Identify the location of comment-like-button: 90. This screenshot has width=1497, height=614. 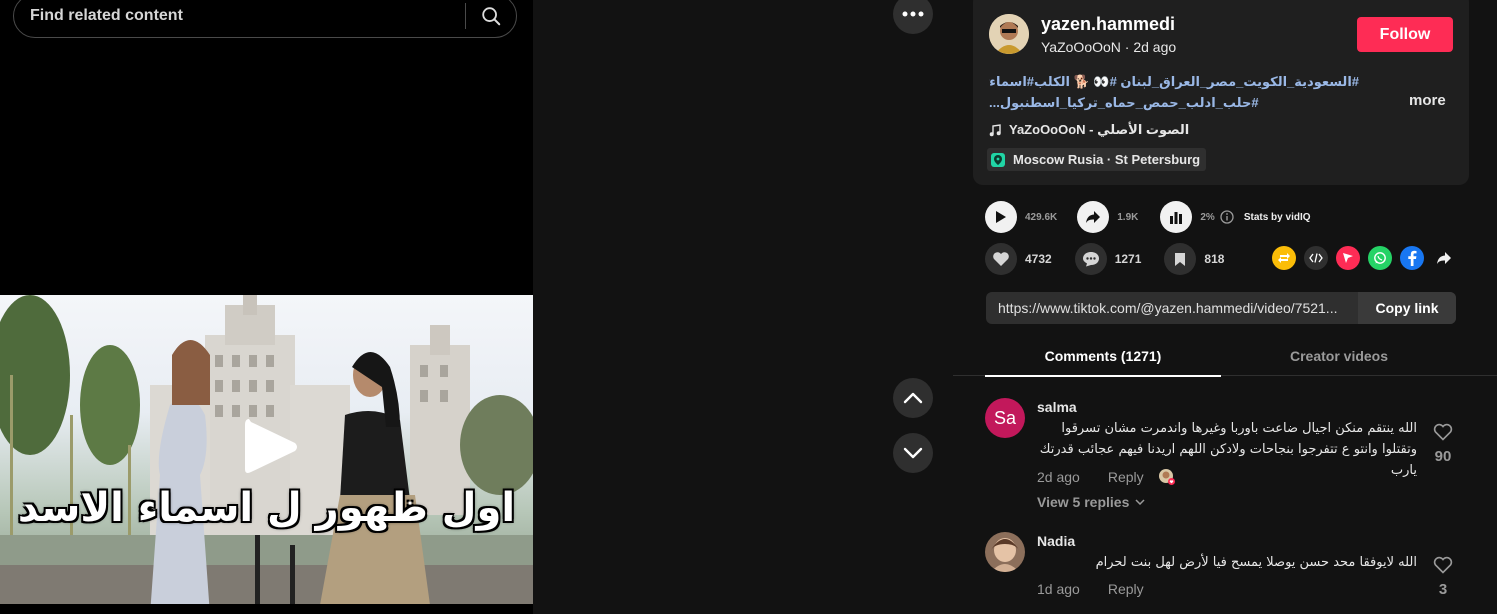
(1443, 444).